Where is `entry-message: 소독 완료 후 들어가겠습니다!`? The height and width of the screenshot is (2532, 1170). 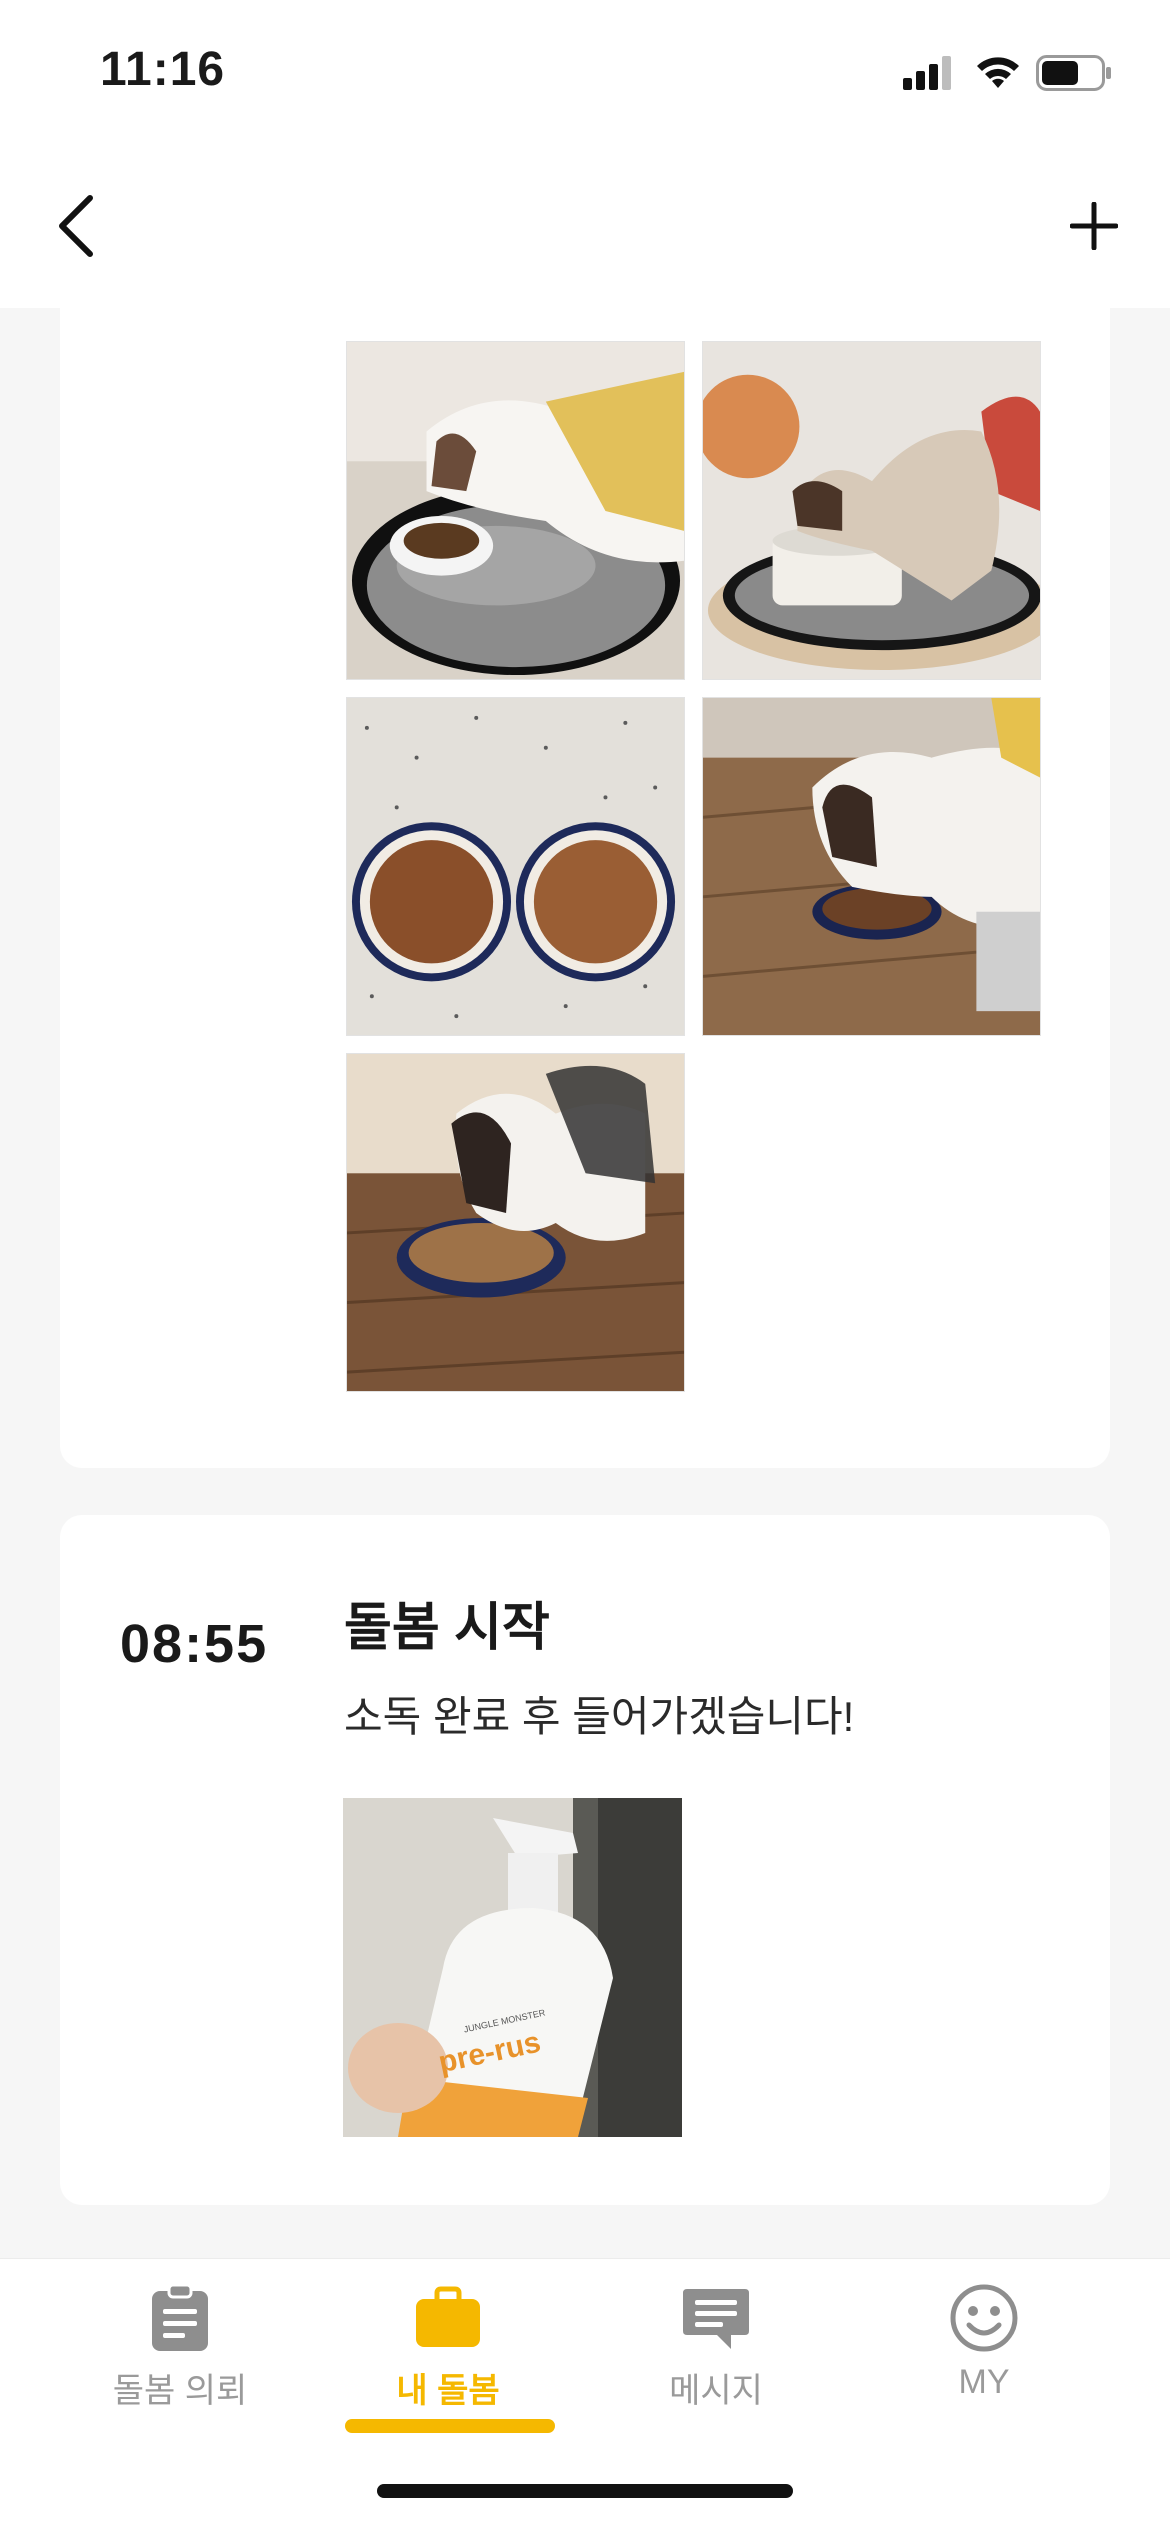 entry-message: 소독 완료 후 들어가겠습니다! is located at coordinates (599, 1716).